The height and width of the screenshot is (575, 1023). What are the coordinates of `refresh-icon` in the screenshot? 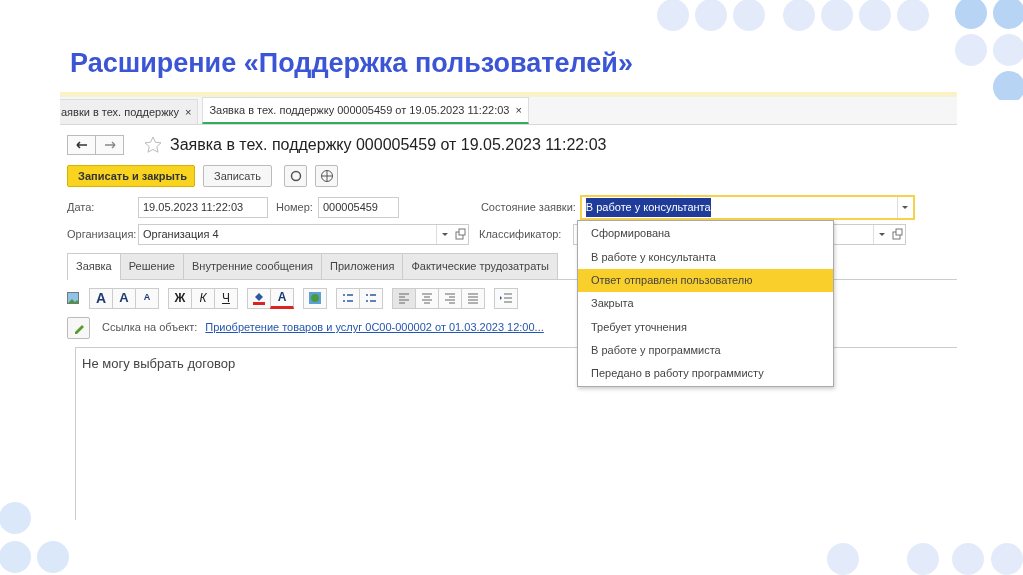 It's located at (295, 176).